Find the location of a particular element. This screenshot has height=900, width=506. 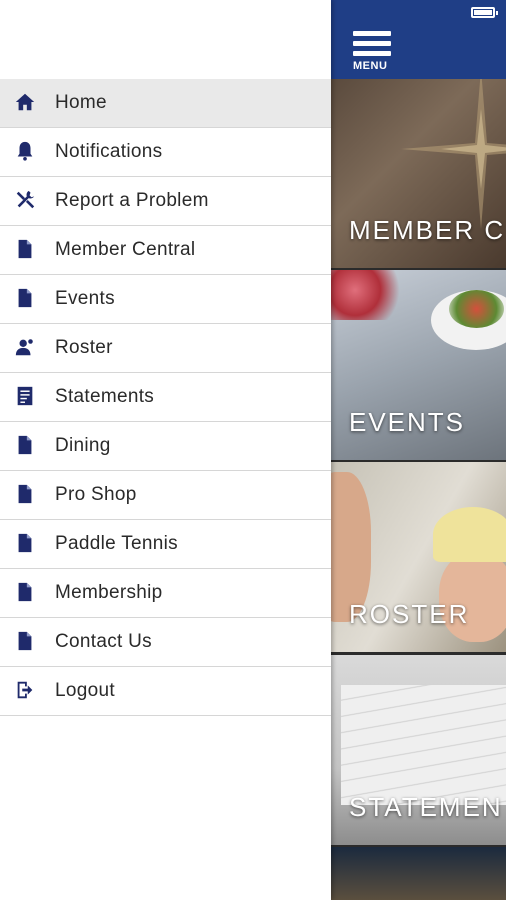

tile-statements: STATEMEN is located at coordinates (418, 750).